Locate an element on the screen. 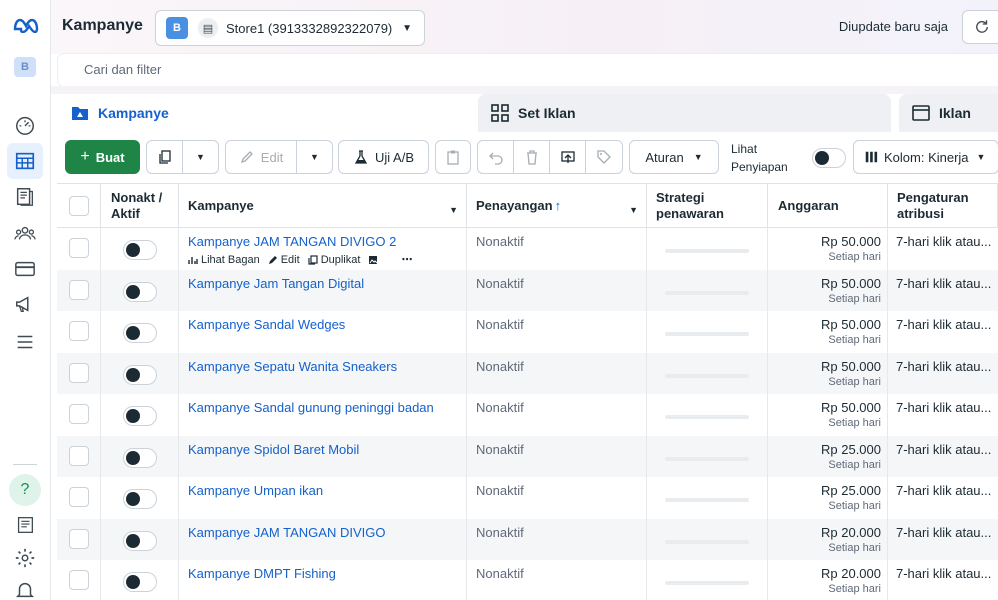 The width and height of the screenshot is (998, 600). campaign-name-link: Kampanye Jam Tangan Digital is located at coordinates (276, 283).